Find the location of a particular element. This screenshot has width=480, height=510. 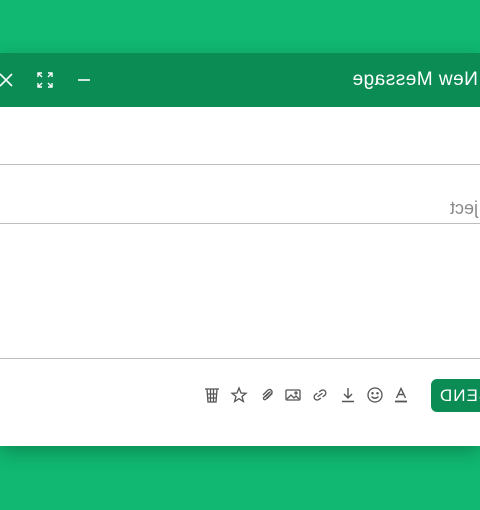

image-icon is located at coordinates (293, 395).